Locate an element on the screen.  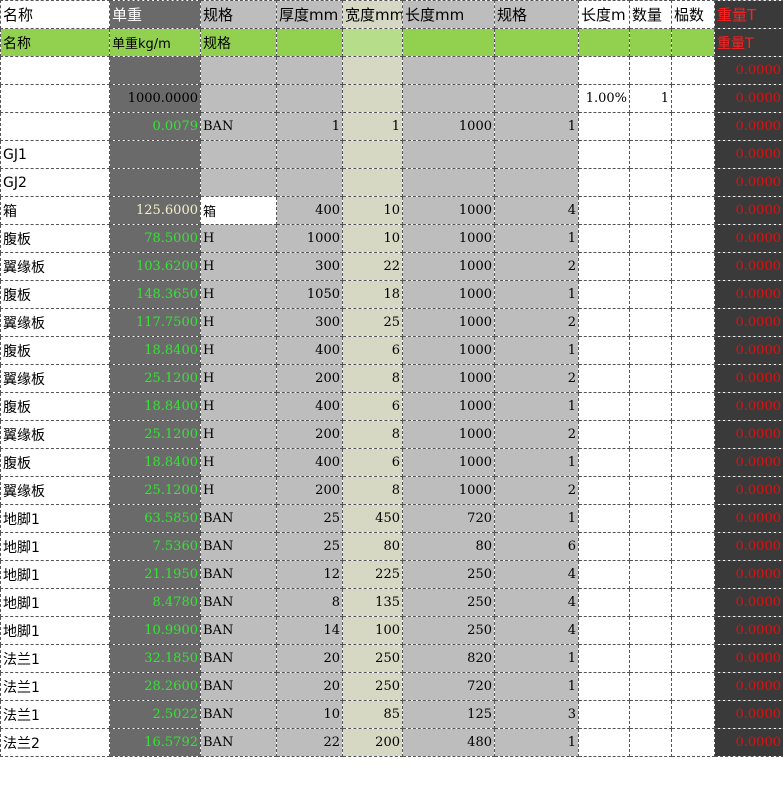
cell-thickness: 1000 is located at coordinates (309, 238).